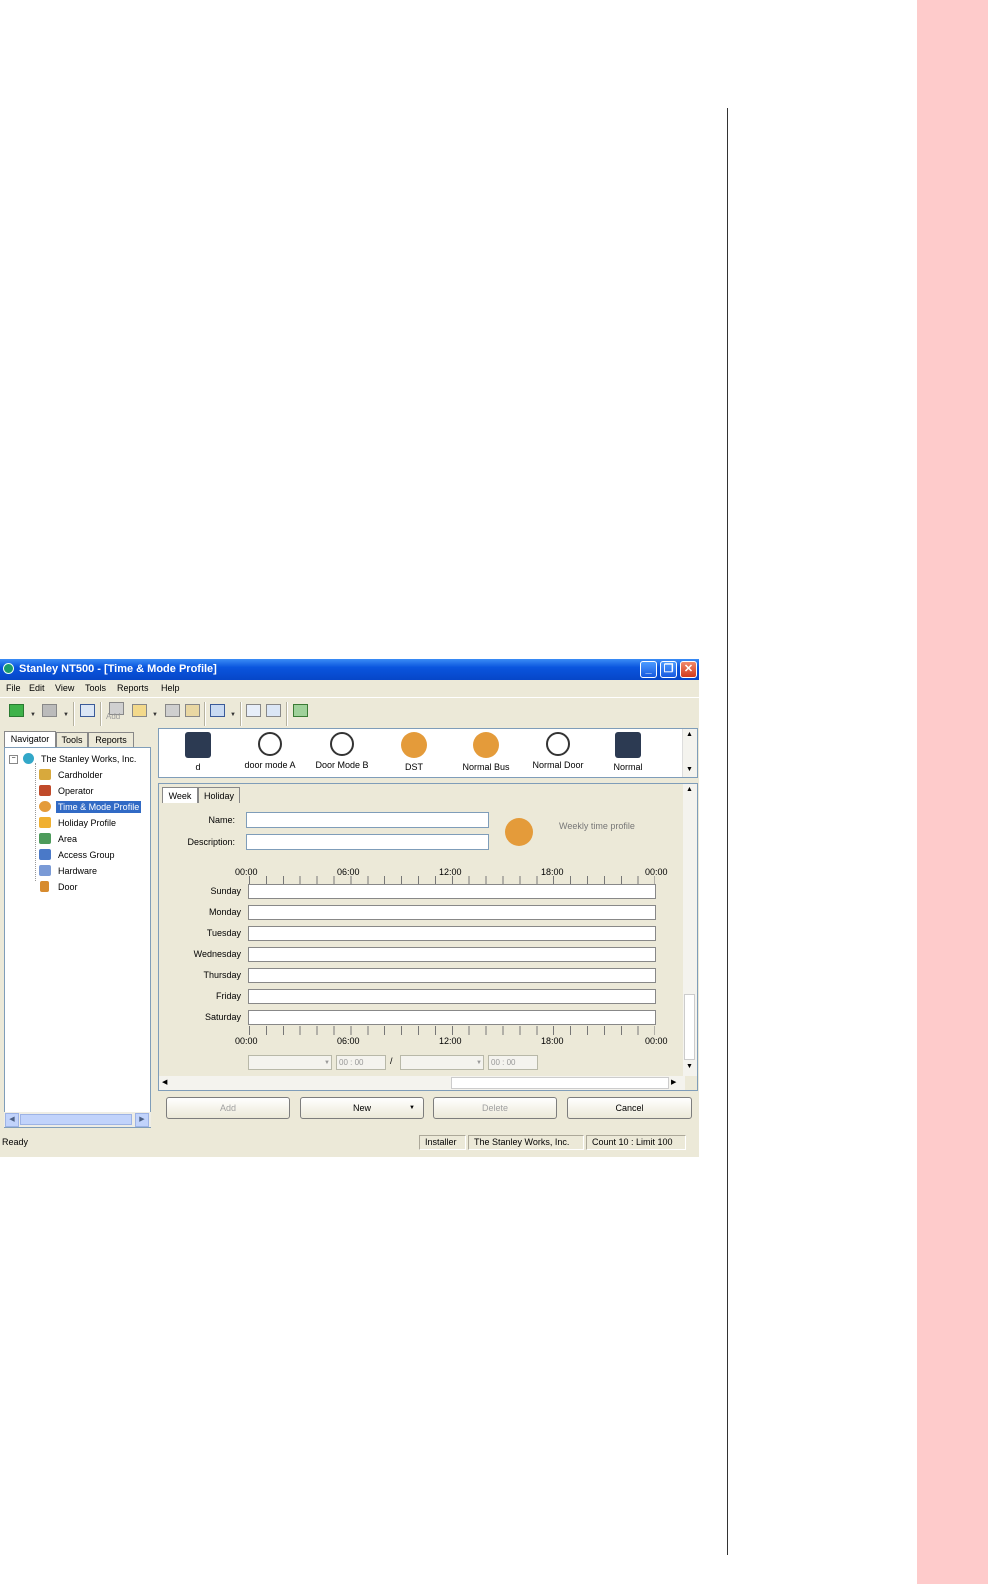  What do you see at coordinates (13, 688) in the screenshot?
I see `menu-file: File` at bounding box center [13, 688].